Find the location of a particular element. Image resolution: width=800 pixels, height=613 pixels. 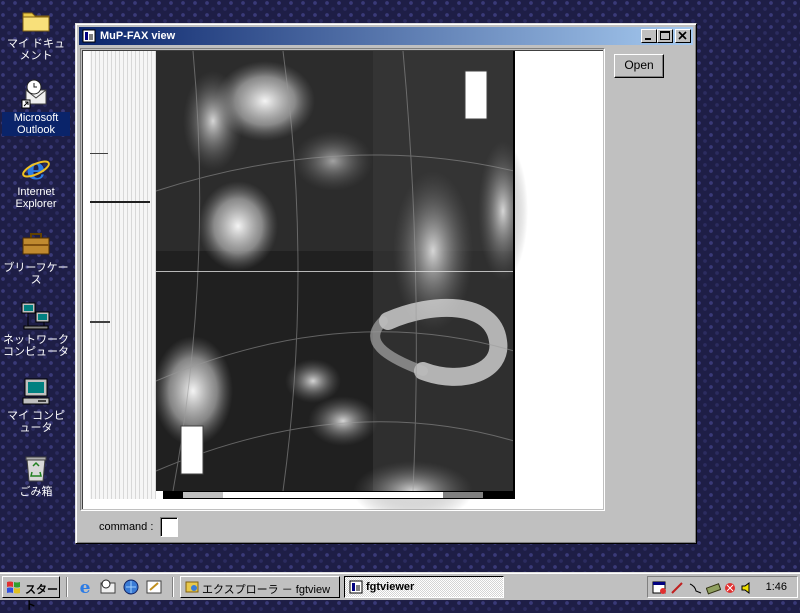

maximize-button is located at coordinates (665, 36).